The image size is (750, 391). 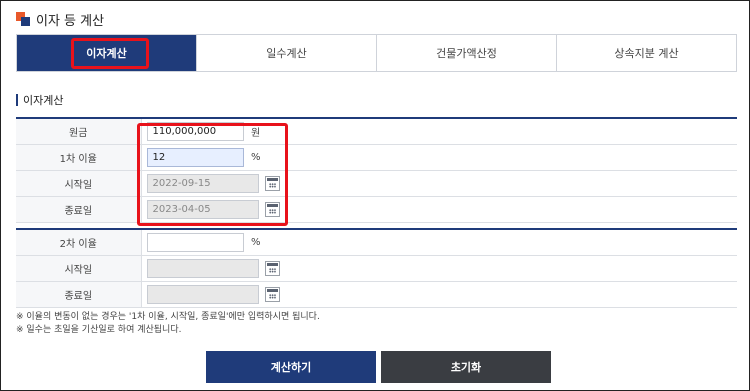 What do you see at coordinates (256, 133) in the screenshot?
I see `principal-unit: 원` at bounding box center [256, 133].